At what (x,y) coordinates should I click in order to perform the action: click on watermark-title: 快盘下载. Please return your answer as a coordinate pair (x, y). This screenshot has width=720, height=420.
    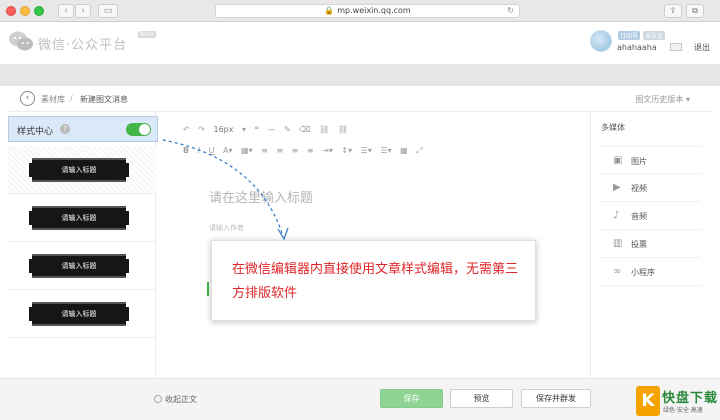
    Looking at the image, I should click on (690, 398).